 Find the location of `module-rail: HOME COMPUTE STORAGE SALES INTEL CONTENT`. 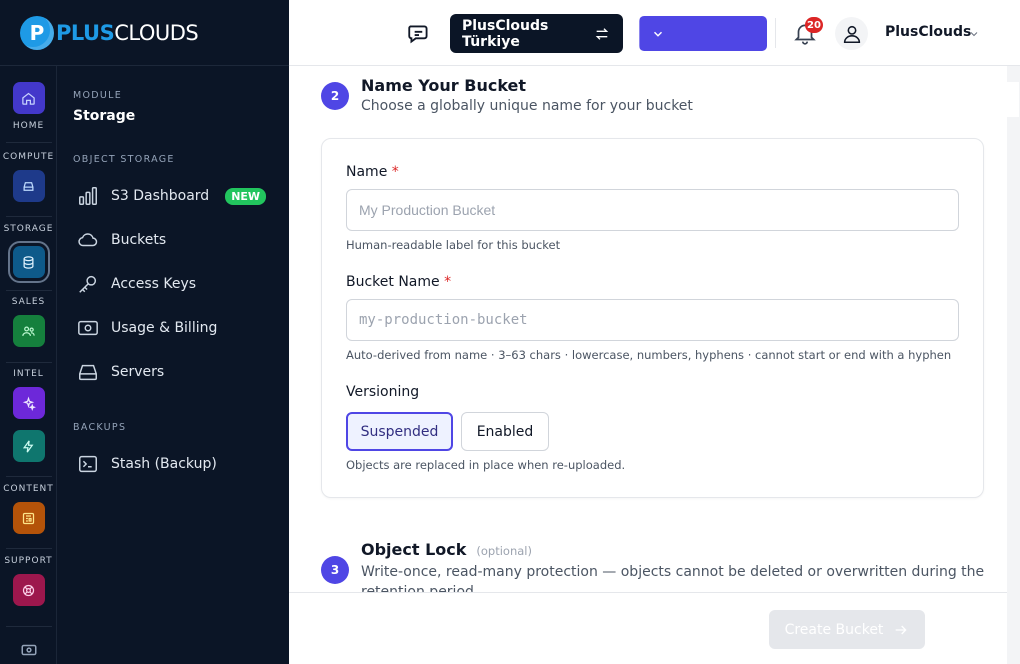

module-rail: HOME COMPUTE STORAGE SALES INTEL CONTENT is located at coordinates (28, 332).